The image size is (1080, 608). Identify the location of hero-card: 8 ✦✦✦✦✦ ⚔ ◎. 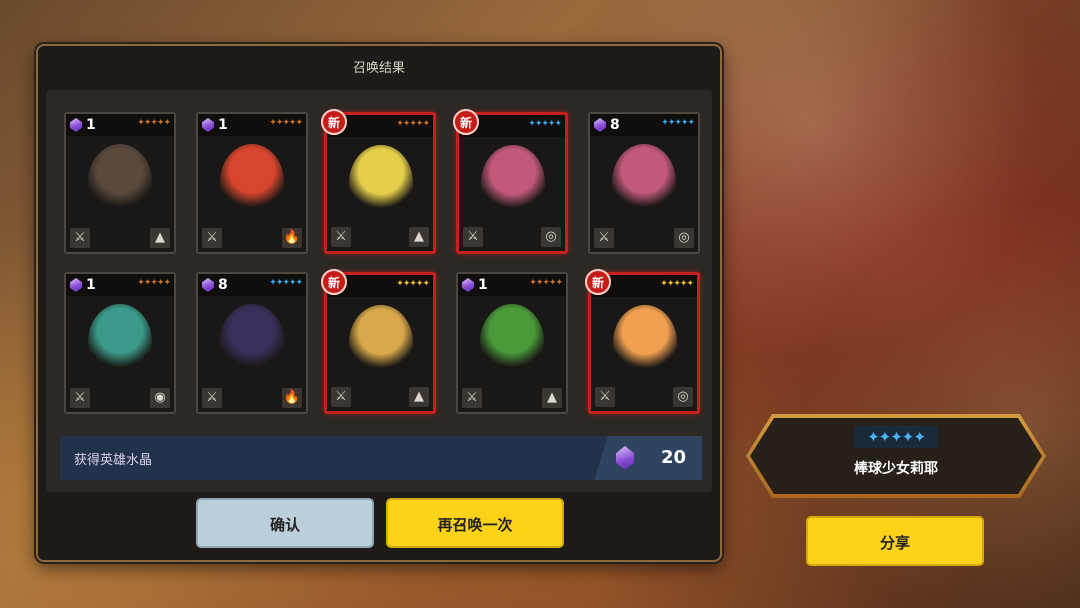
(644, 183).